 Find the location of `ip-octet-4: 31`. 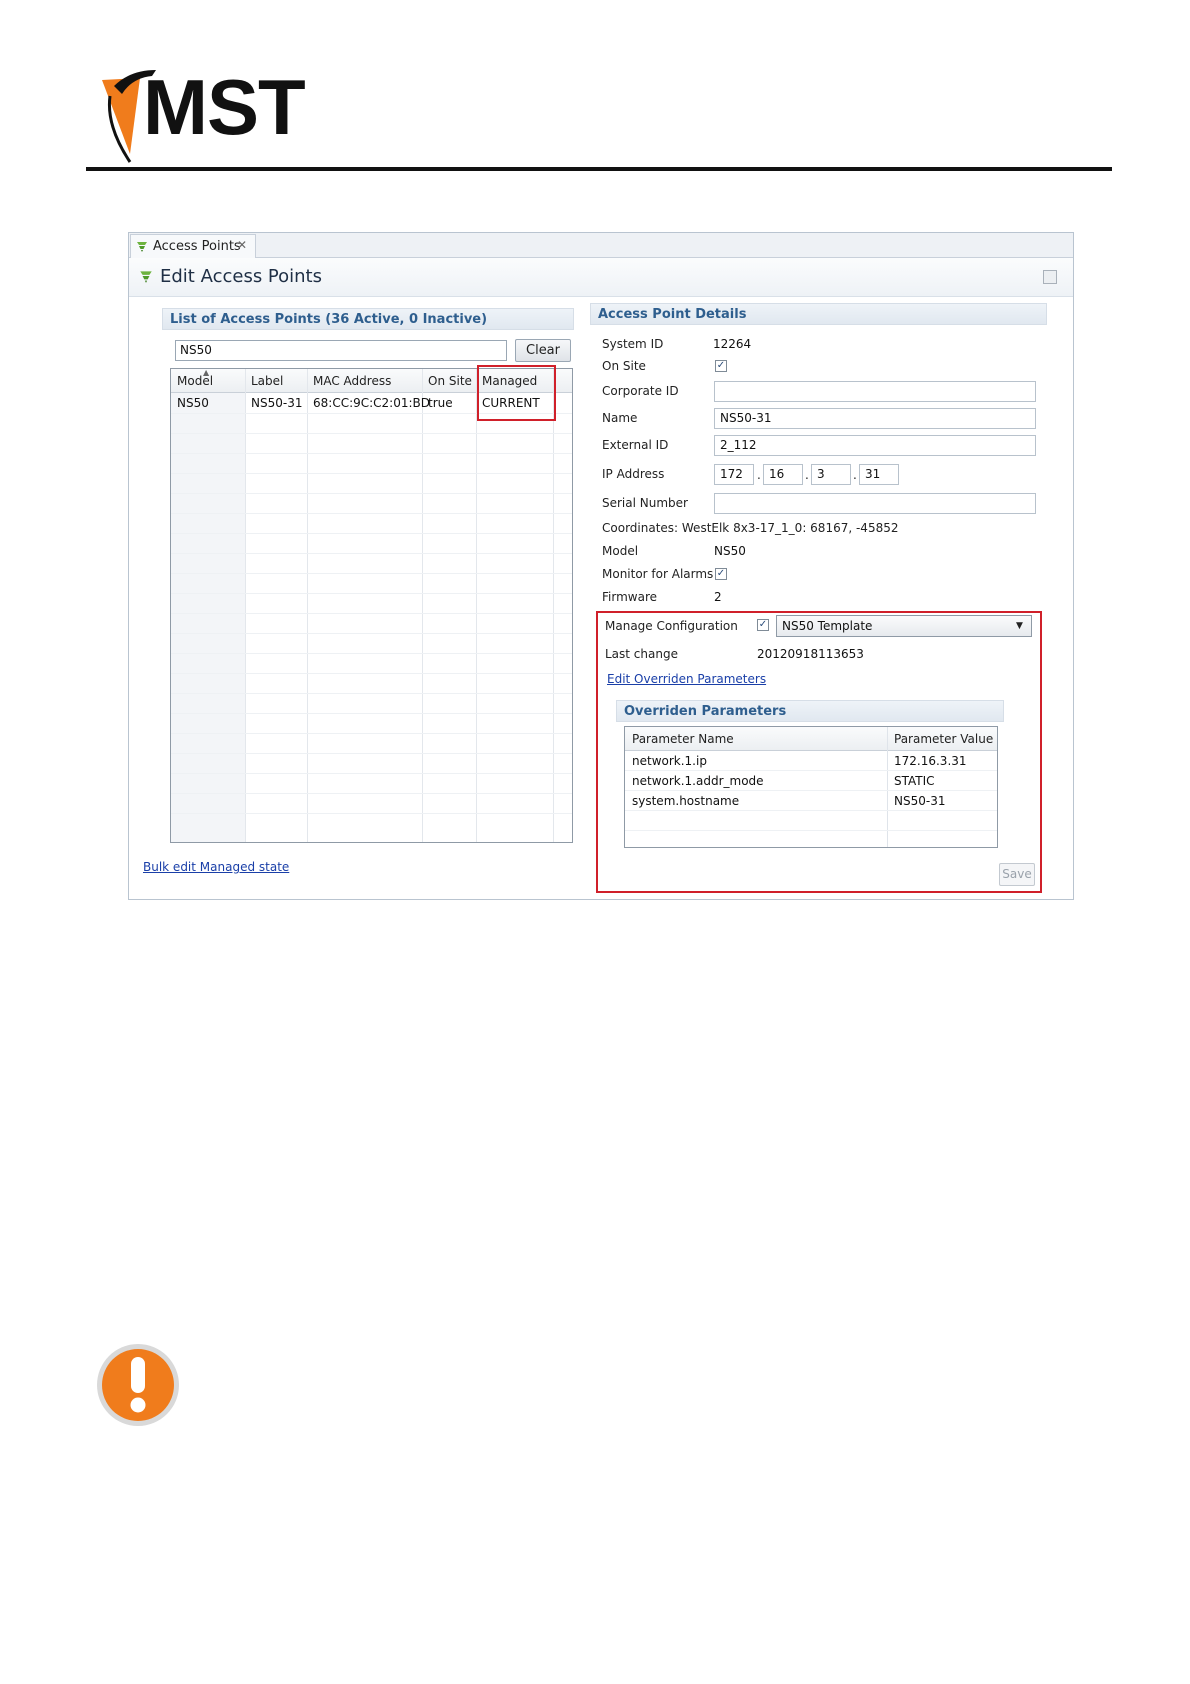

ip-octet-4: 31 is located at coordinates (879, 474).